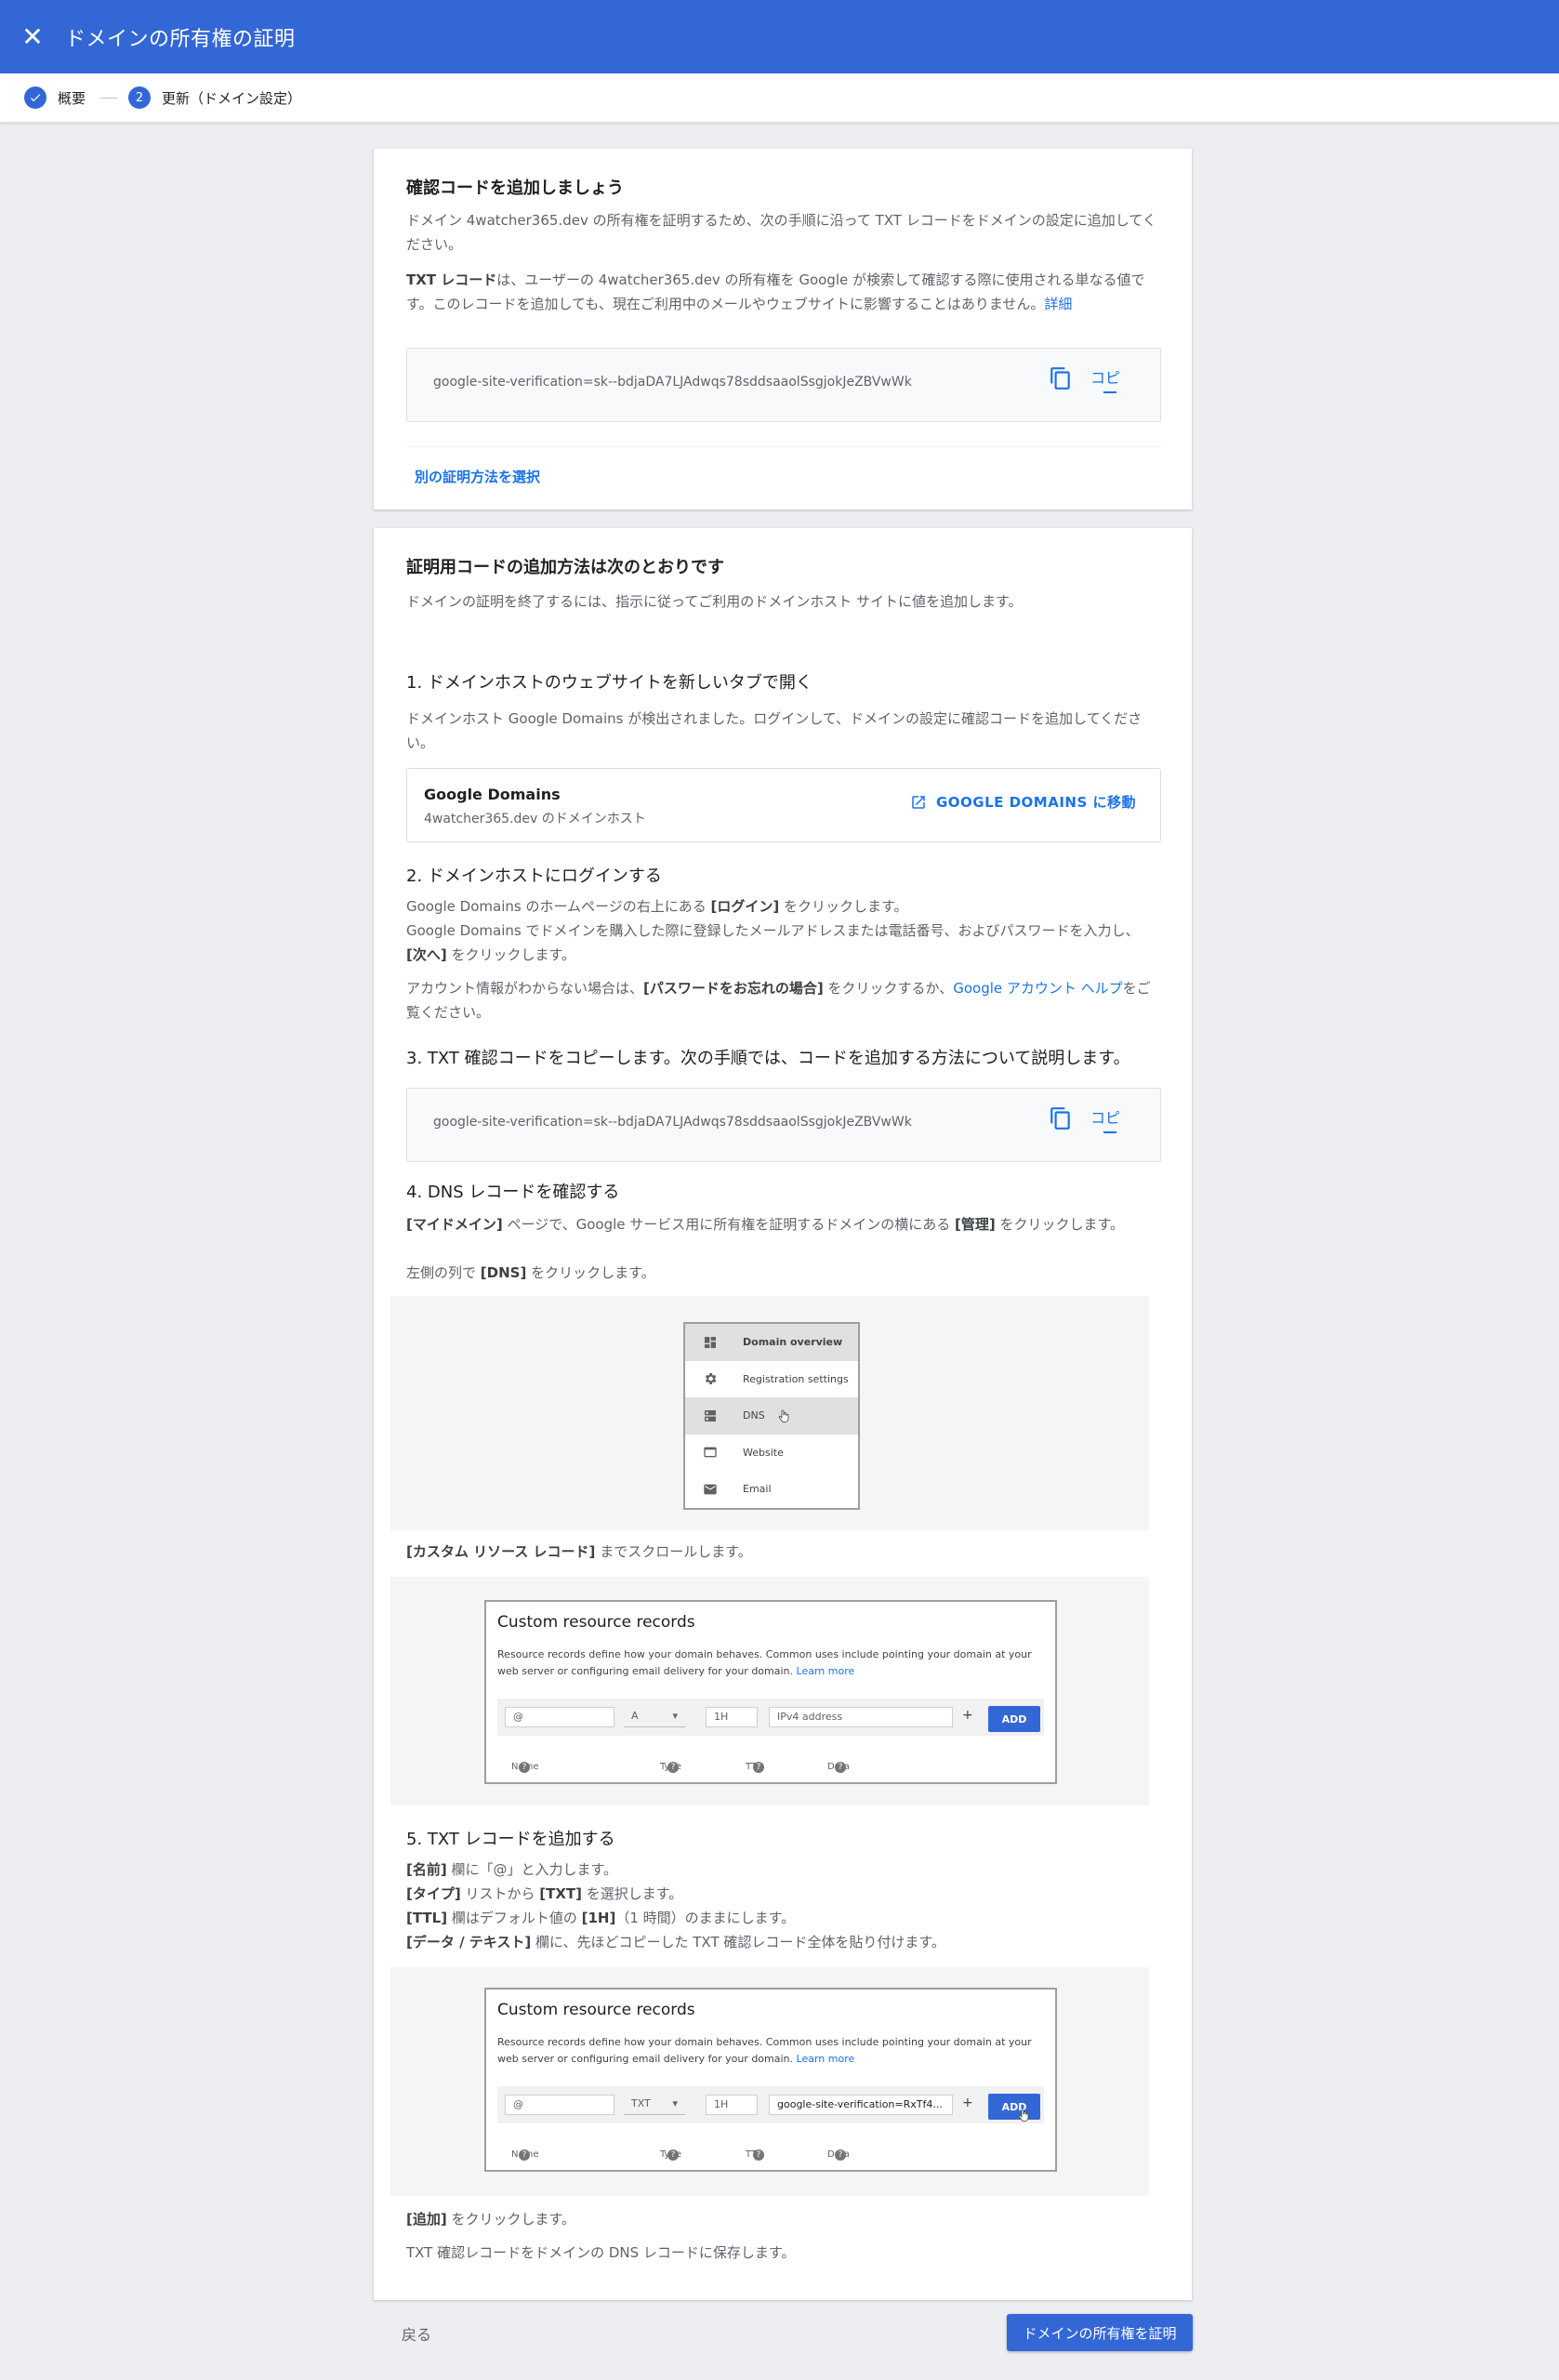 The height and width of the screenshot is (2380, 1559). I want to click on menu-registration-settings: Registration settings, so click(771, 1379).